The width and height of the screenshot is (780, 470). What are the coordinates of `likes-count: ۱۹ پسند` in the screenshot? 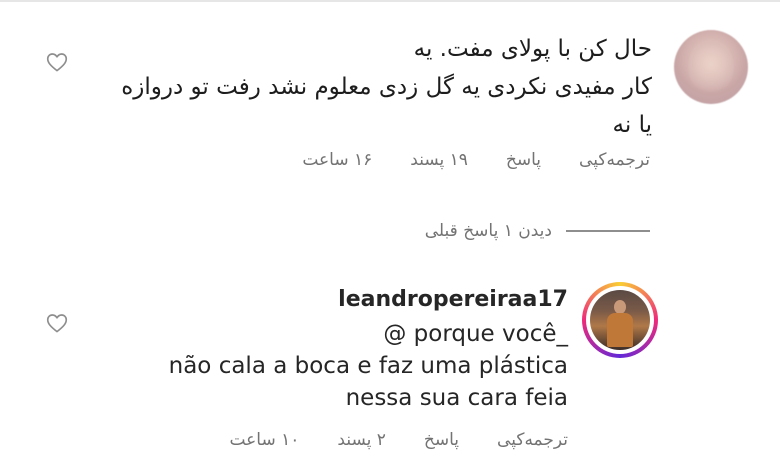 It's located at (439, 160).